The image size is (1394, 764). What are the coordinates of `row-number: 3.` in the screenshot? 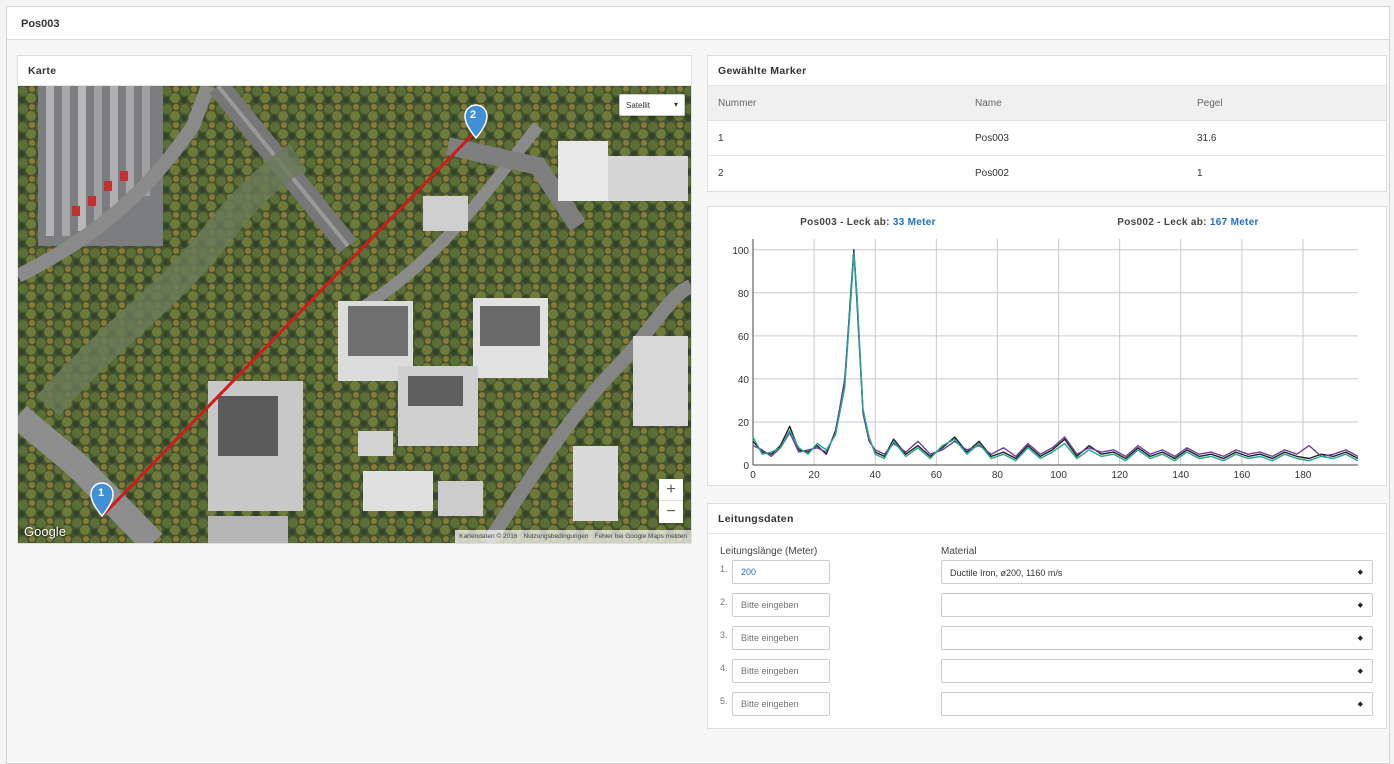 It's located at (724, 635).